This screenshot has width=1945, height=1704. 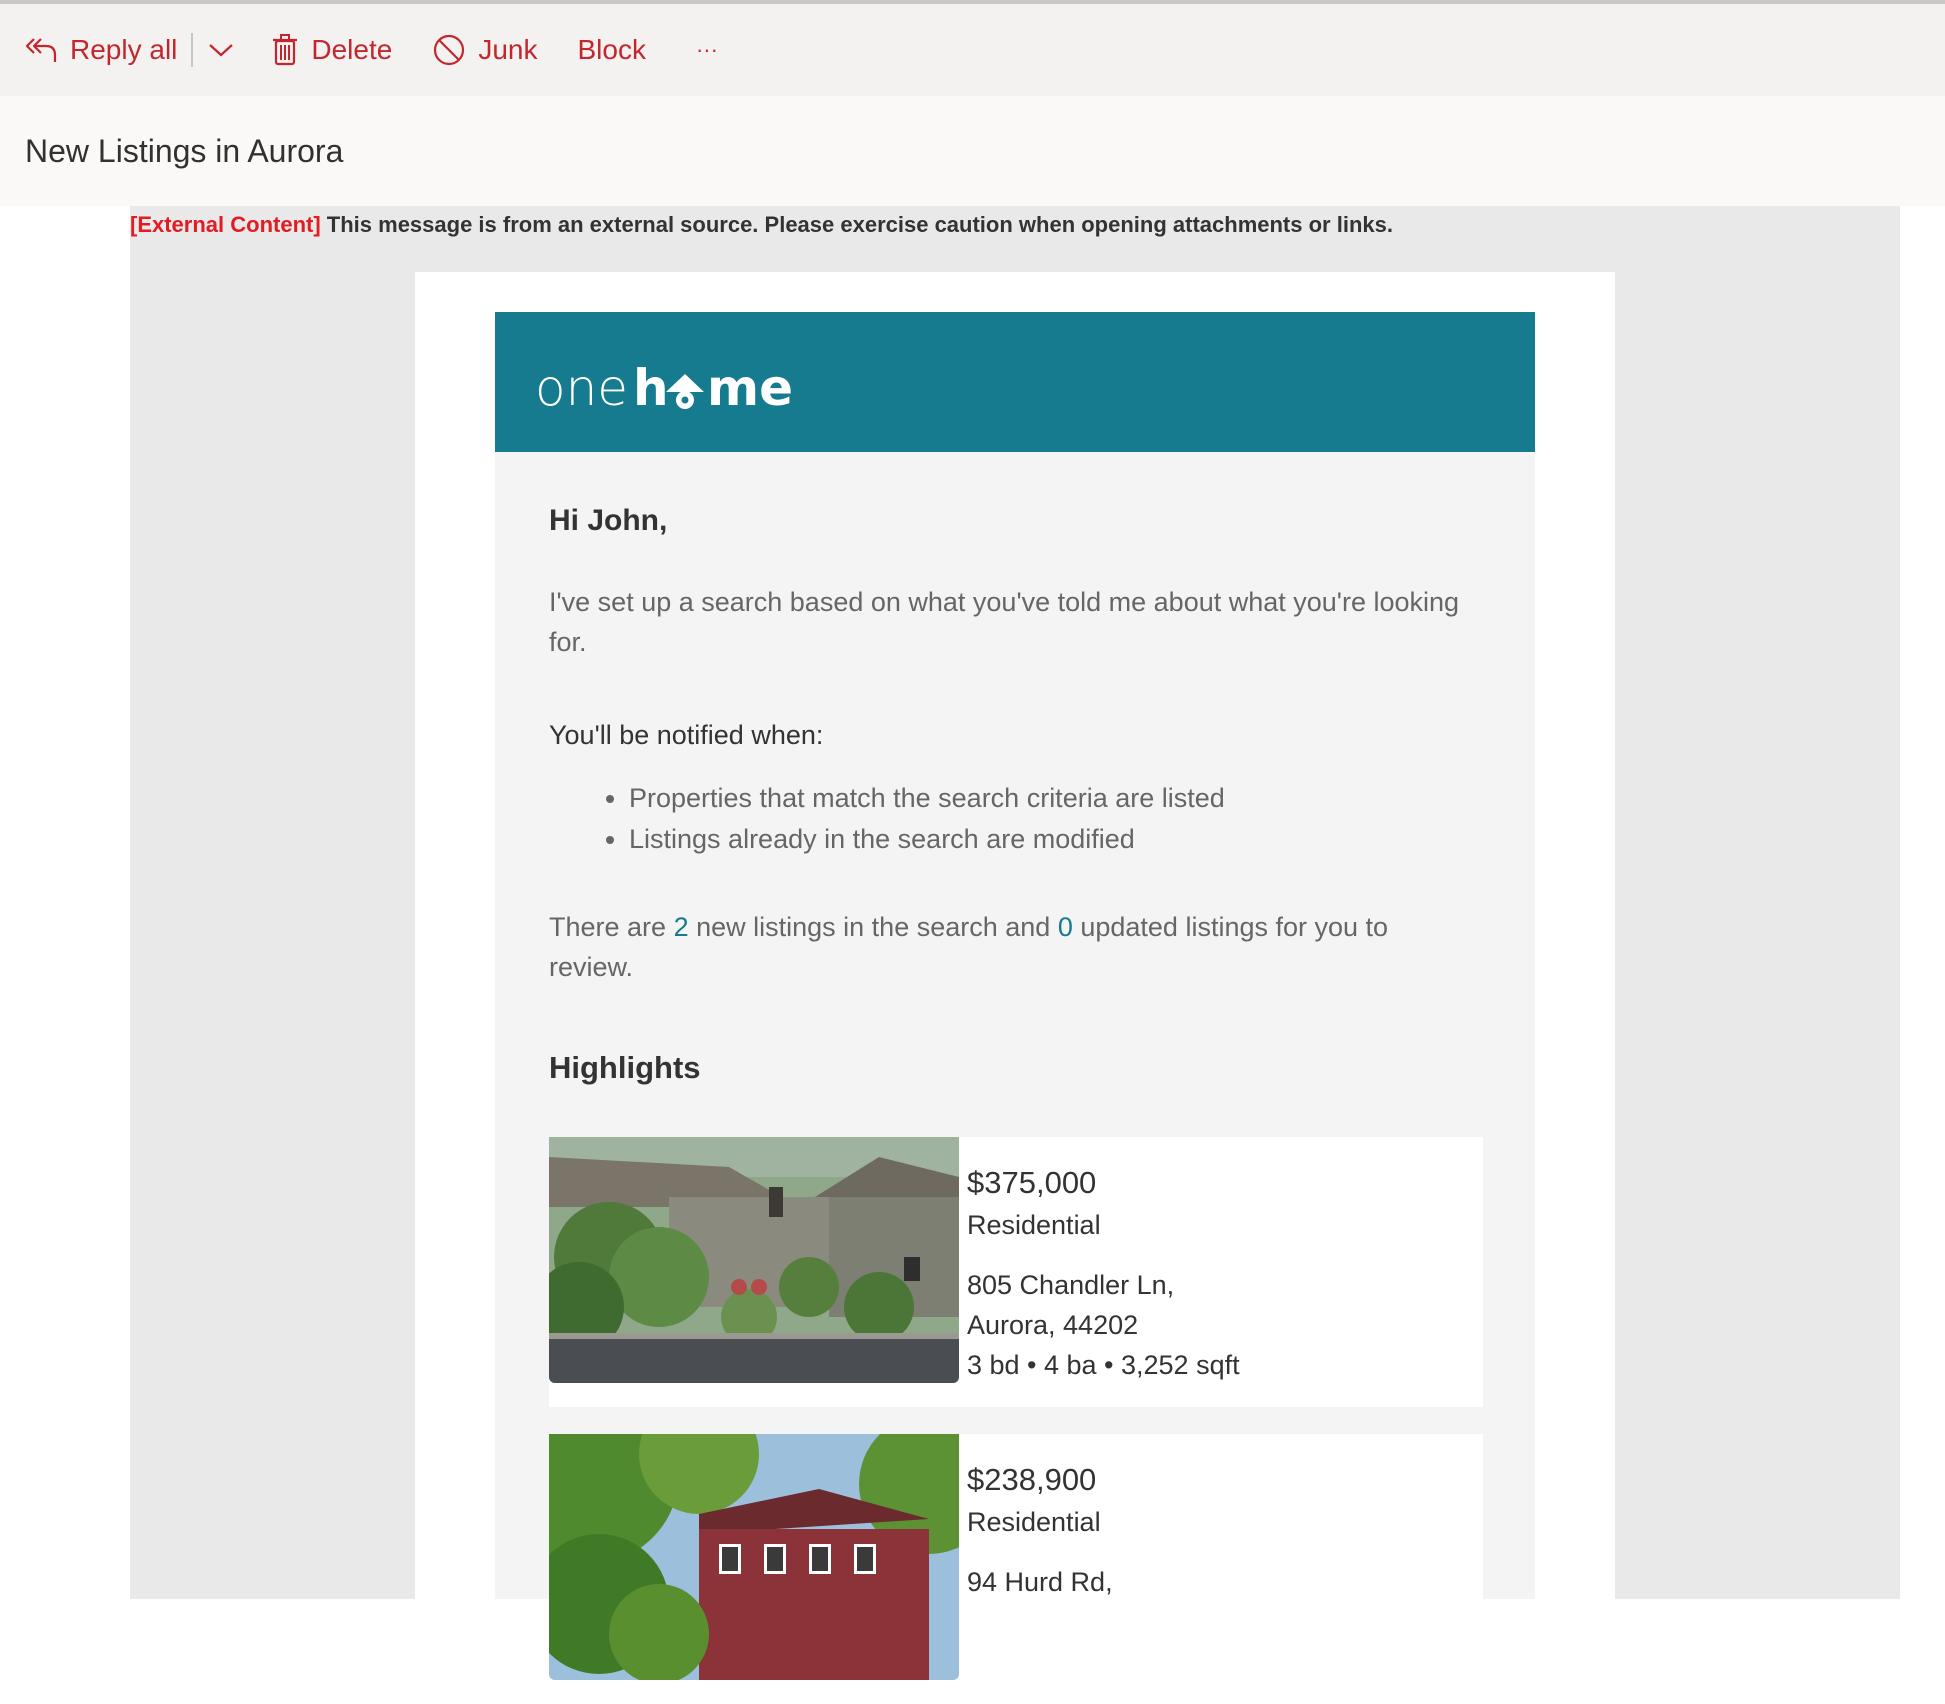 I want to click on more-actions-button: ···, so click(x=707, y=50).